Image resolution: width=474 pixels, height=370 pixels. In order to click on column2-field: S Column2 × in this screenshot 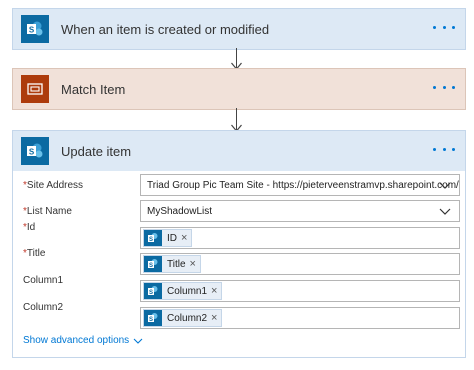, I will do `click(300, 318)`.